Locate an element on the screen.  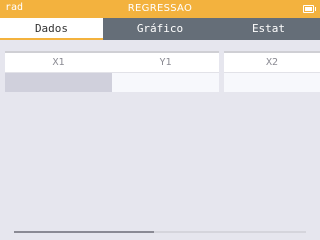
data-table-series-1: X1 Y1 is located at coordinates (112, 71).